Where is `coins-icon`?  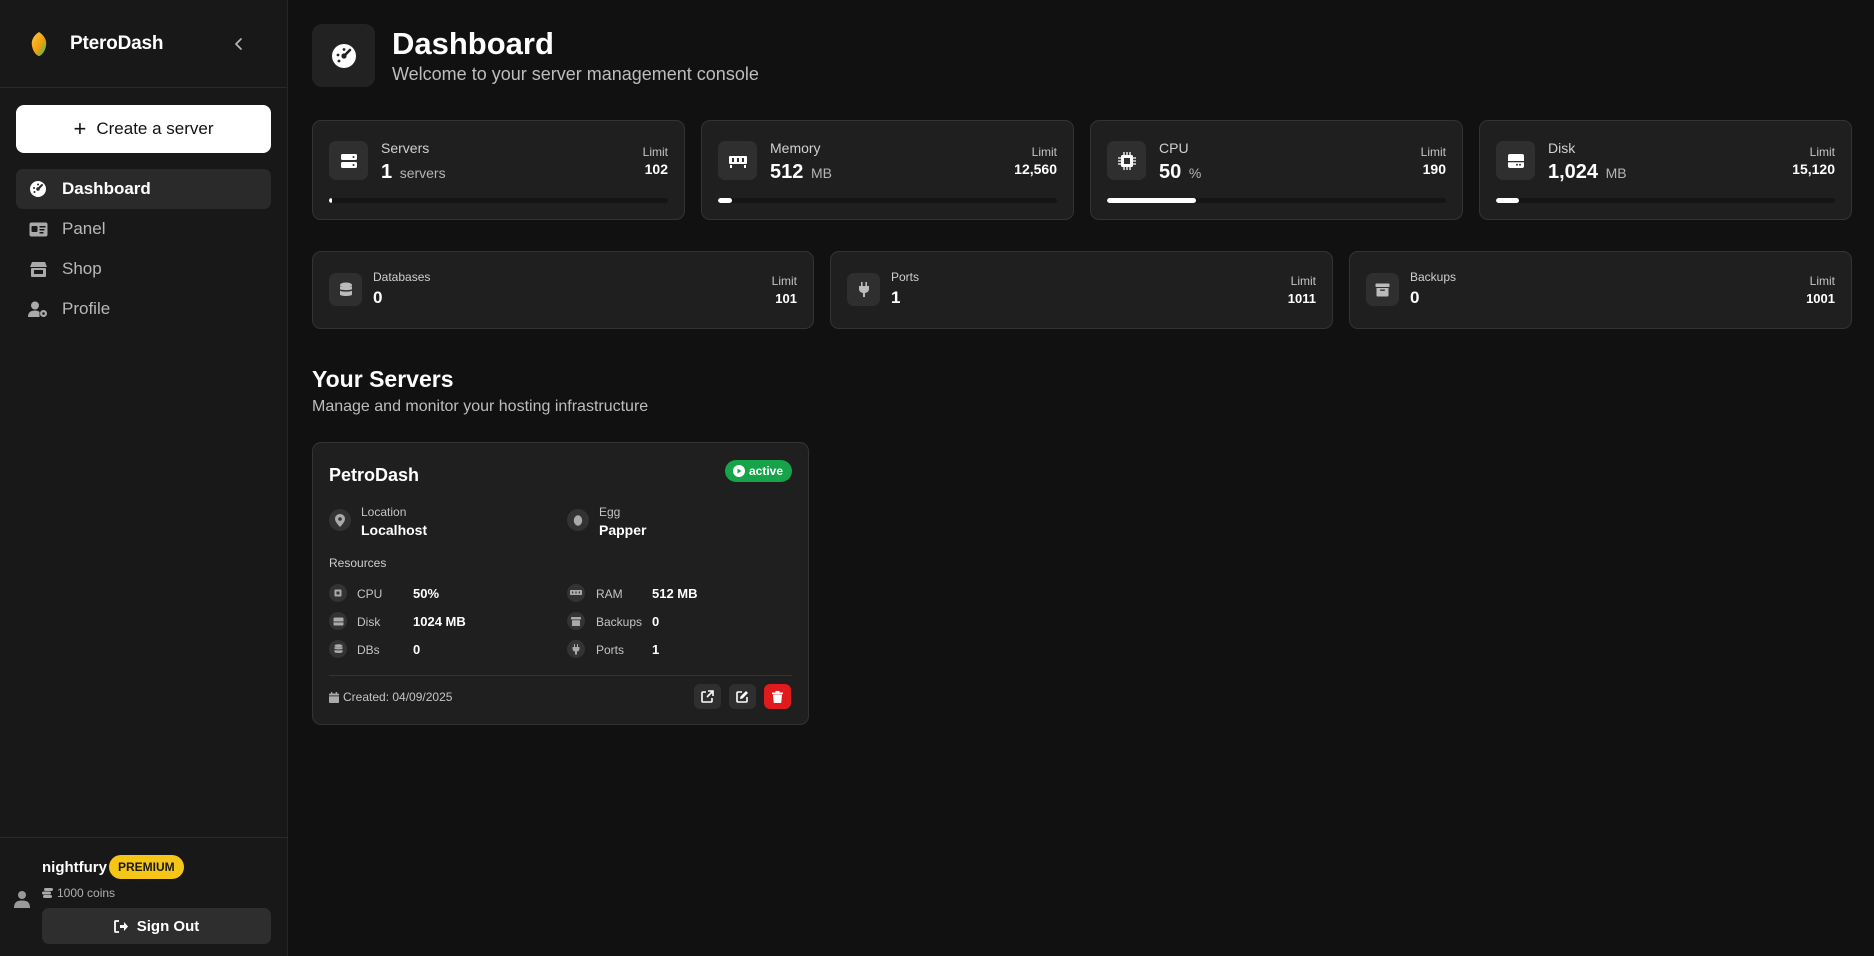 coins-icon is located at coordinates (47, 893).